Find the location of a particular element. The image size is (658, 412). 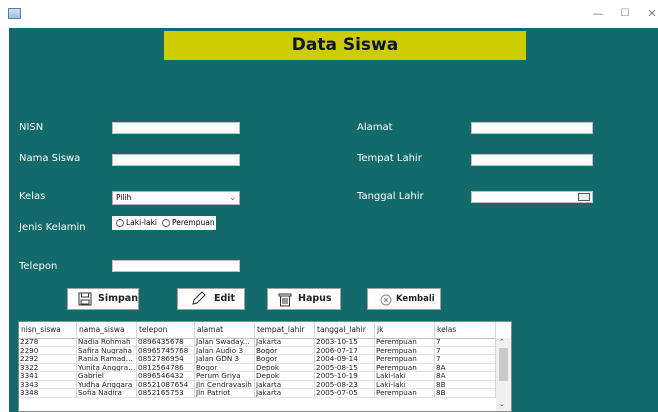

table-cell: Perum Griya is located at coordinates (225, 376).